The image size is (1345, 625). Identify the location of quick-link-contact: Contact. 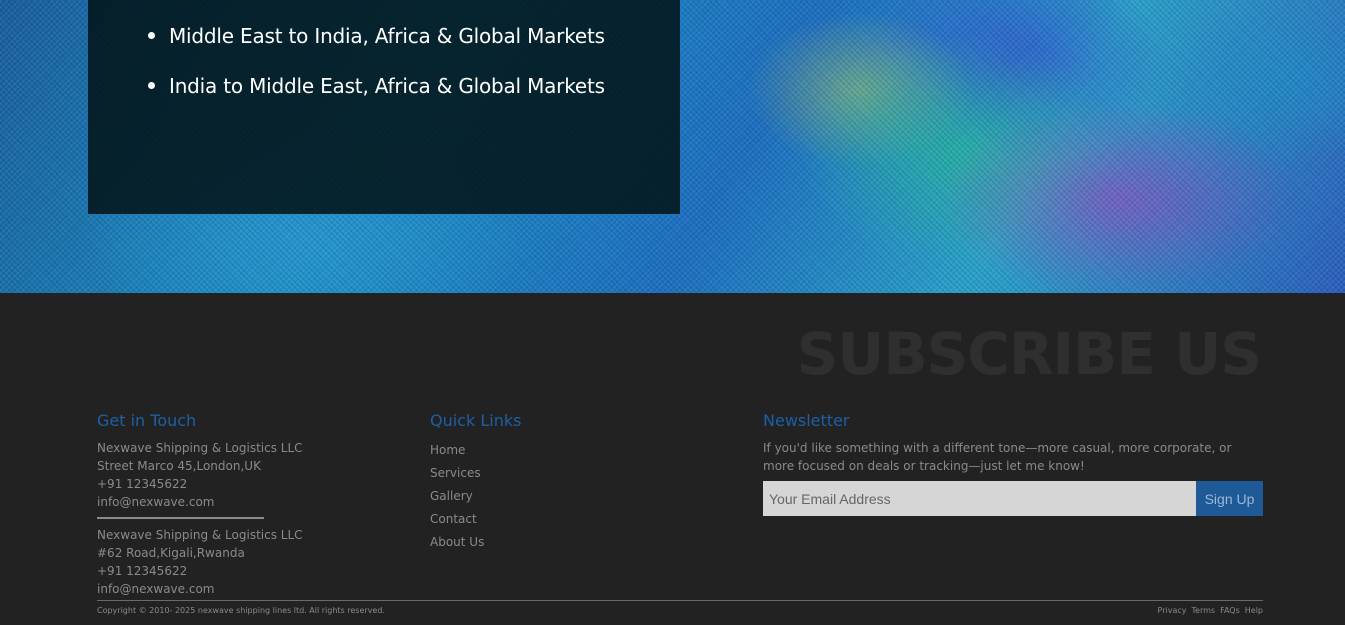
(475, 519).